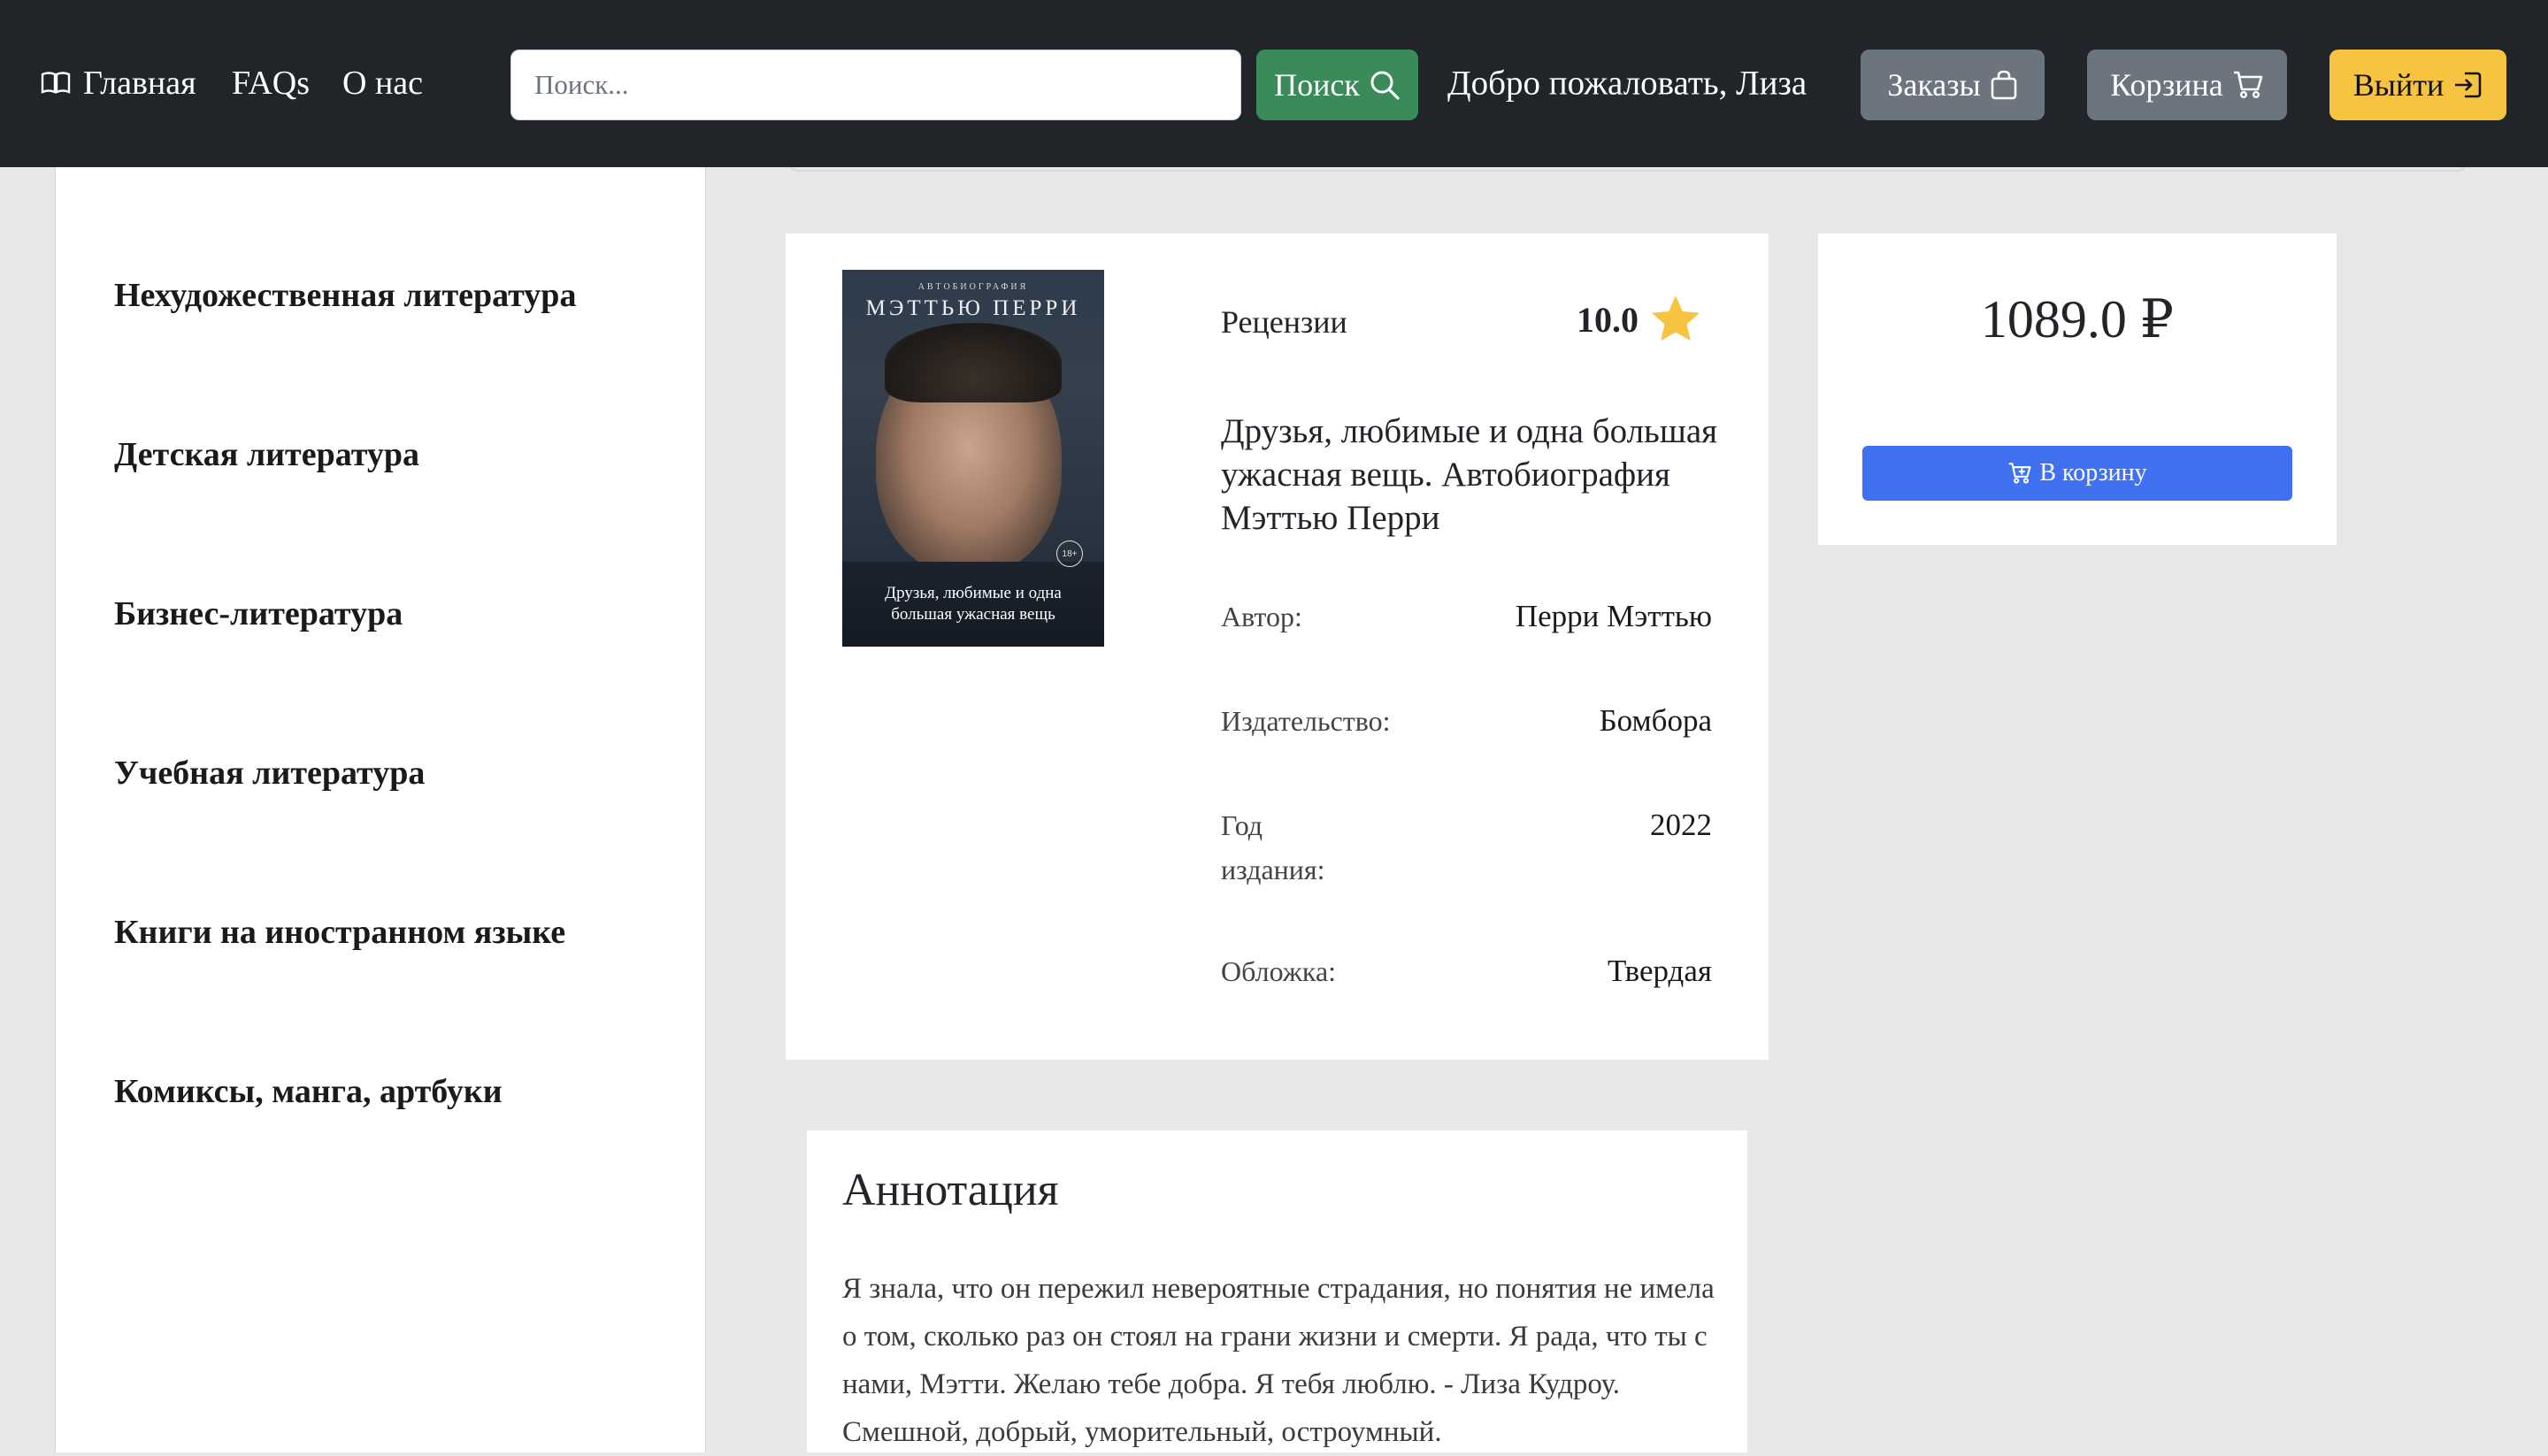 The image size is (2548, 1456). Describe the element at coordinates (1261, 616) in the screenshot. I see `author-label: Автор:` at that location.